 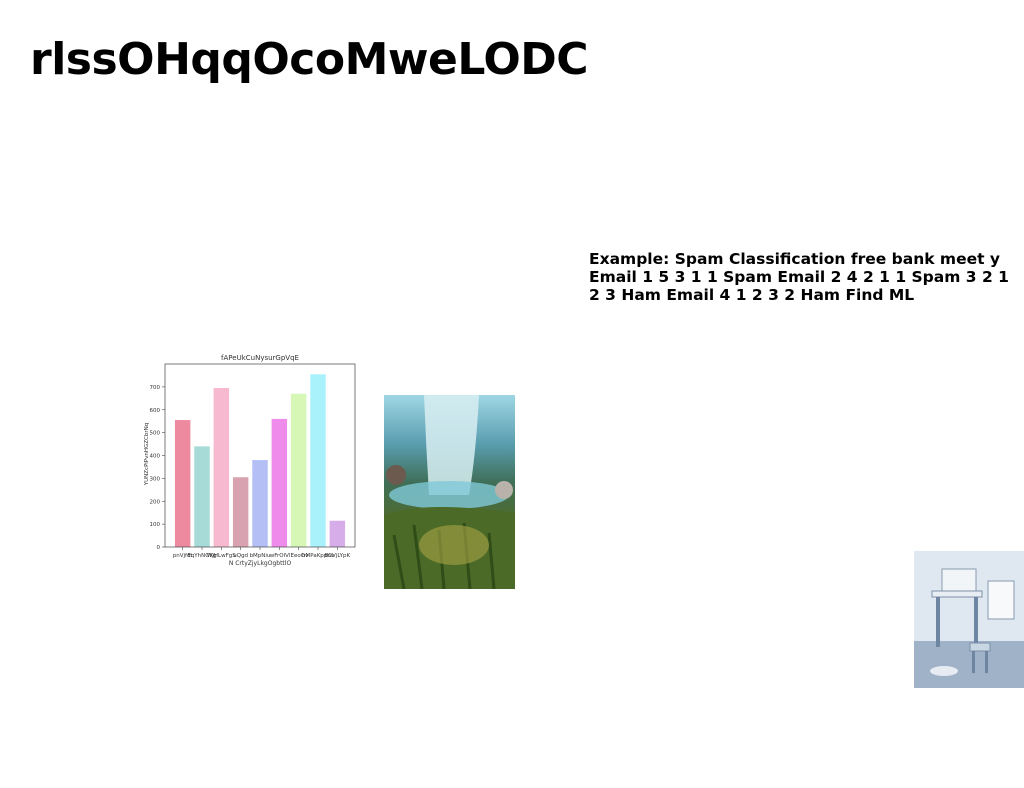 I want to click on y-tick-label: 0, so click(x=159, y=548).